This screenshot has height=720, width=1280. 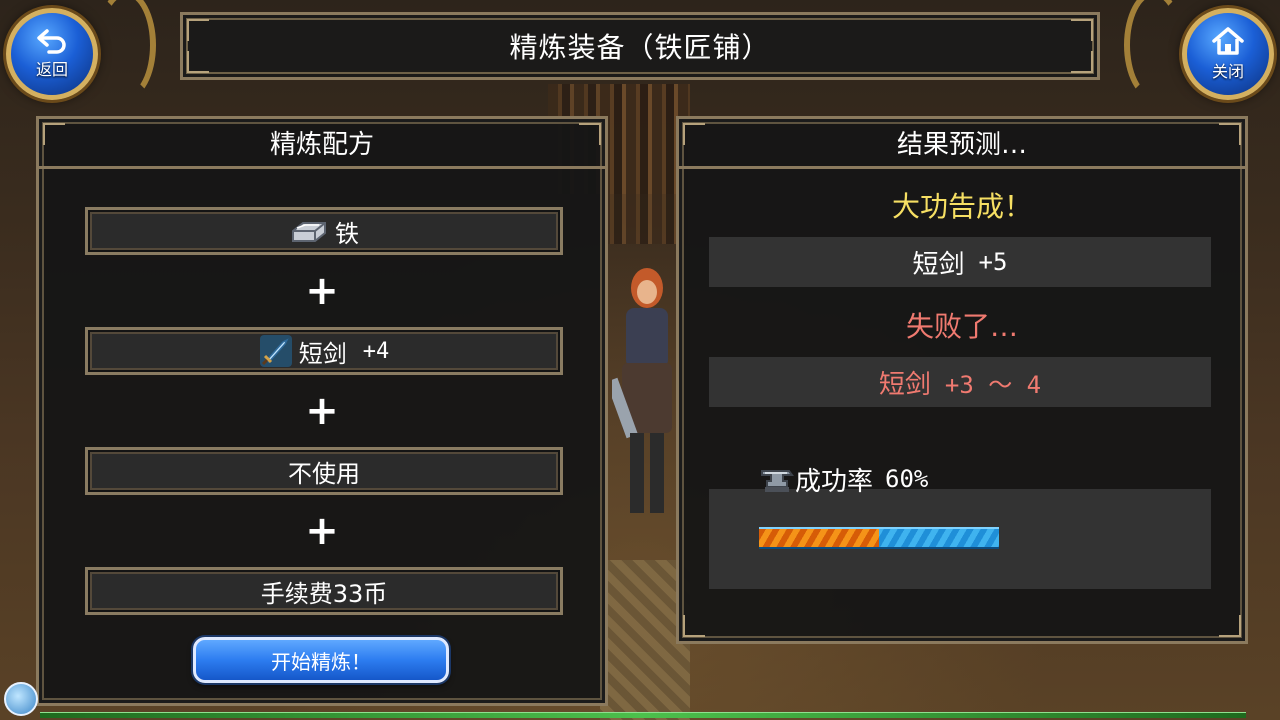 I want to click on start-refine-button: 开始精炼！, so click(x=321, y=660).